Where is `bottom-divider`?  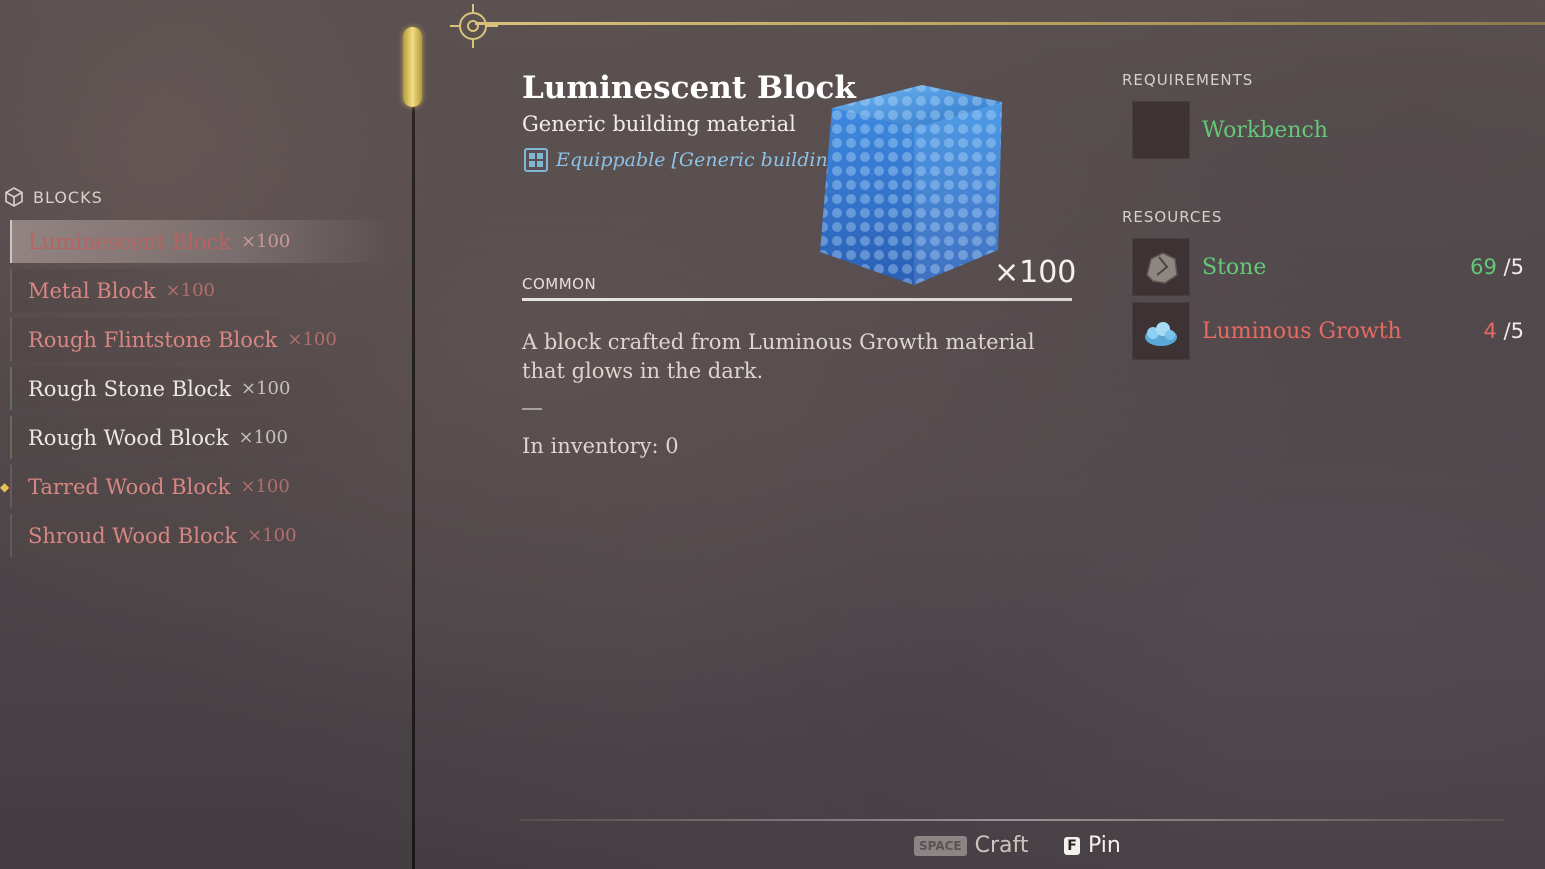 bottom-divider is located at coordinates (1012, 820).